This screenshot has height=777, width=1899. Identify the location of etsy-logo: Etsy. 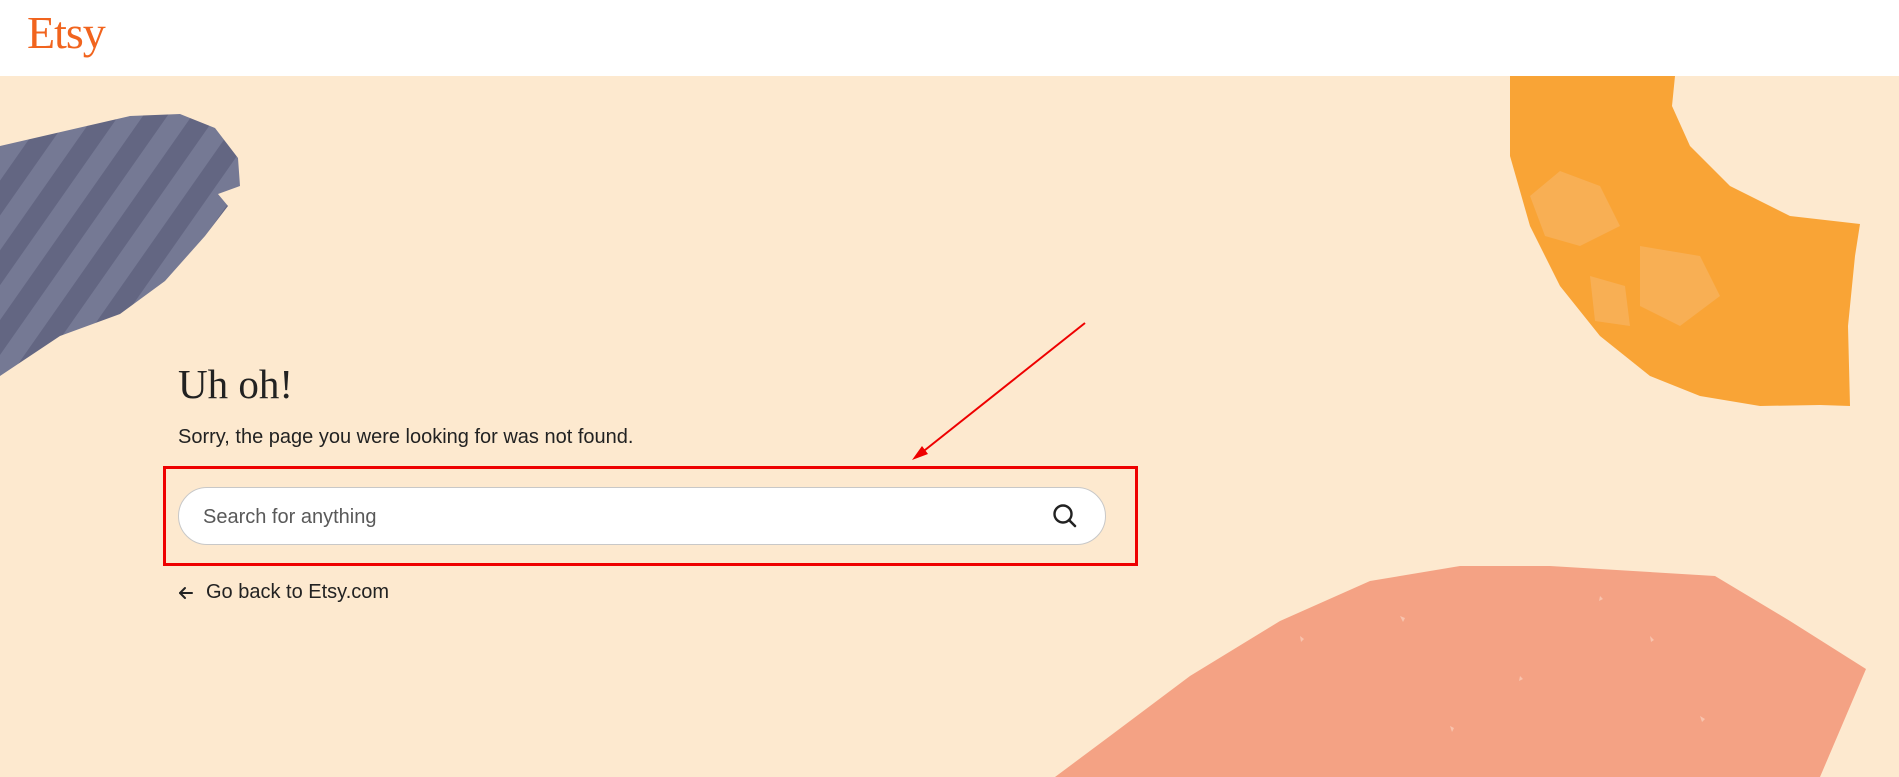
(66, 32).